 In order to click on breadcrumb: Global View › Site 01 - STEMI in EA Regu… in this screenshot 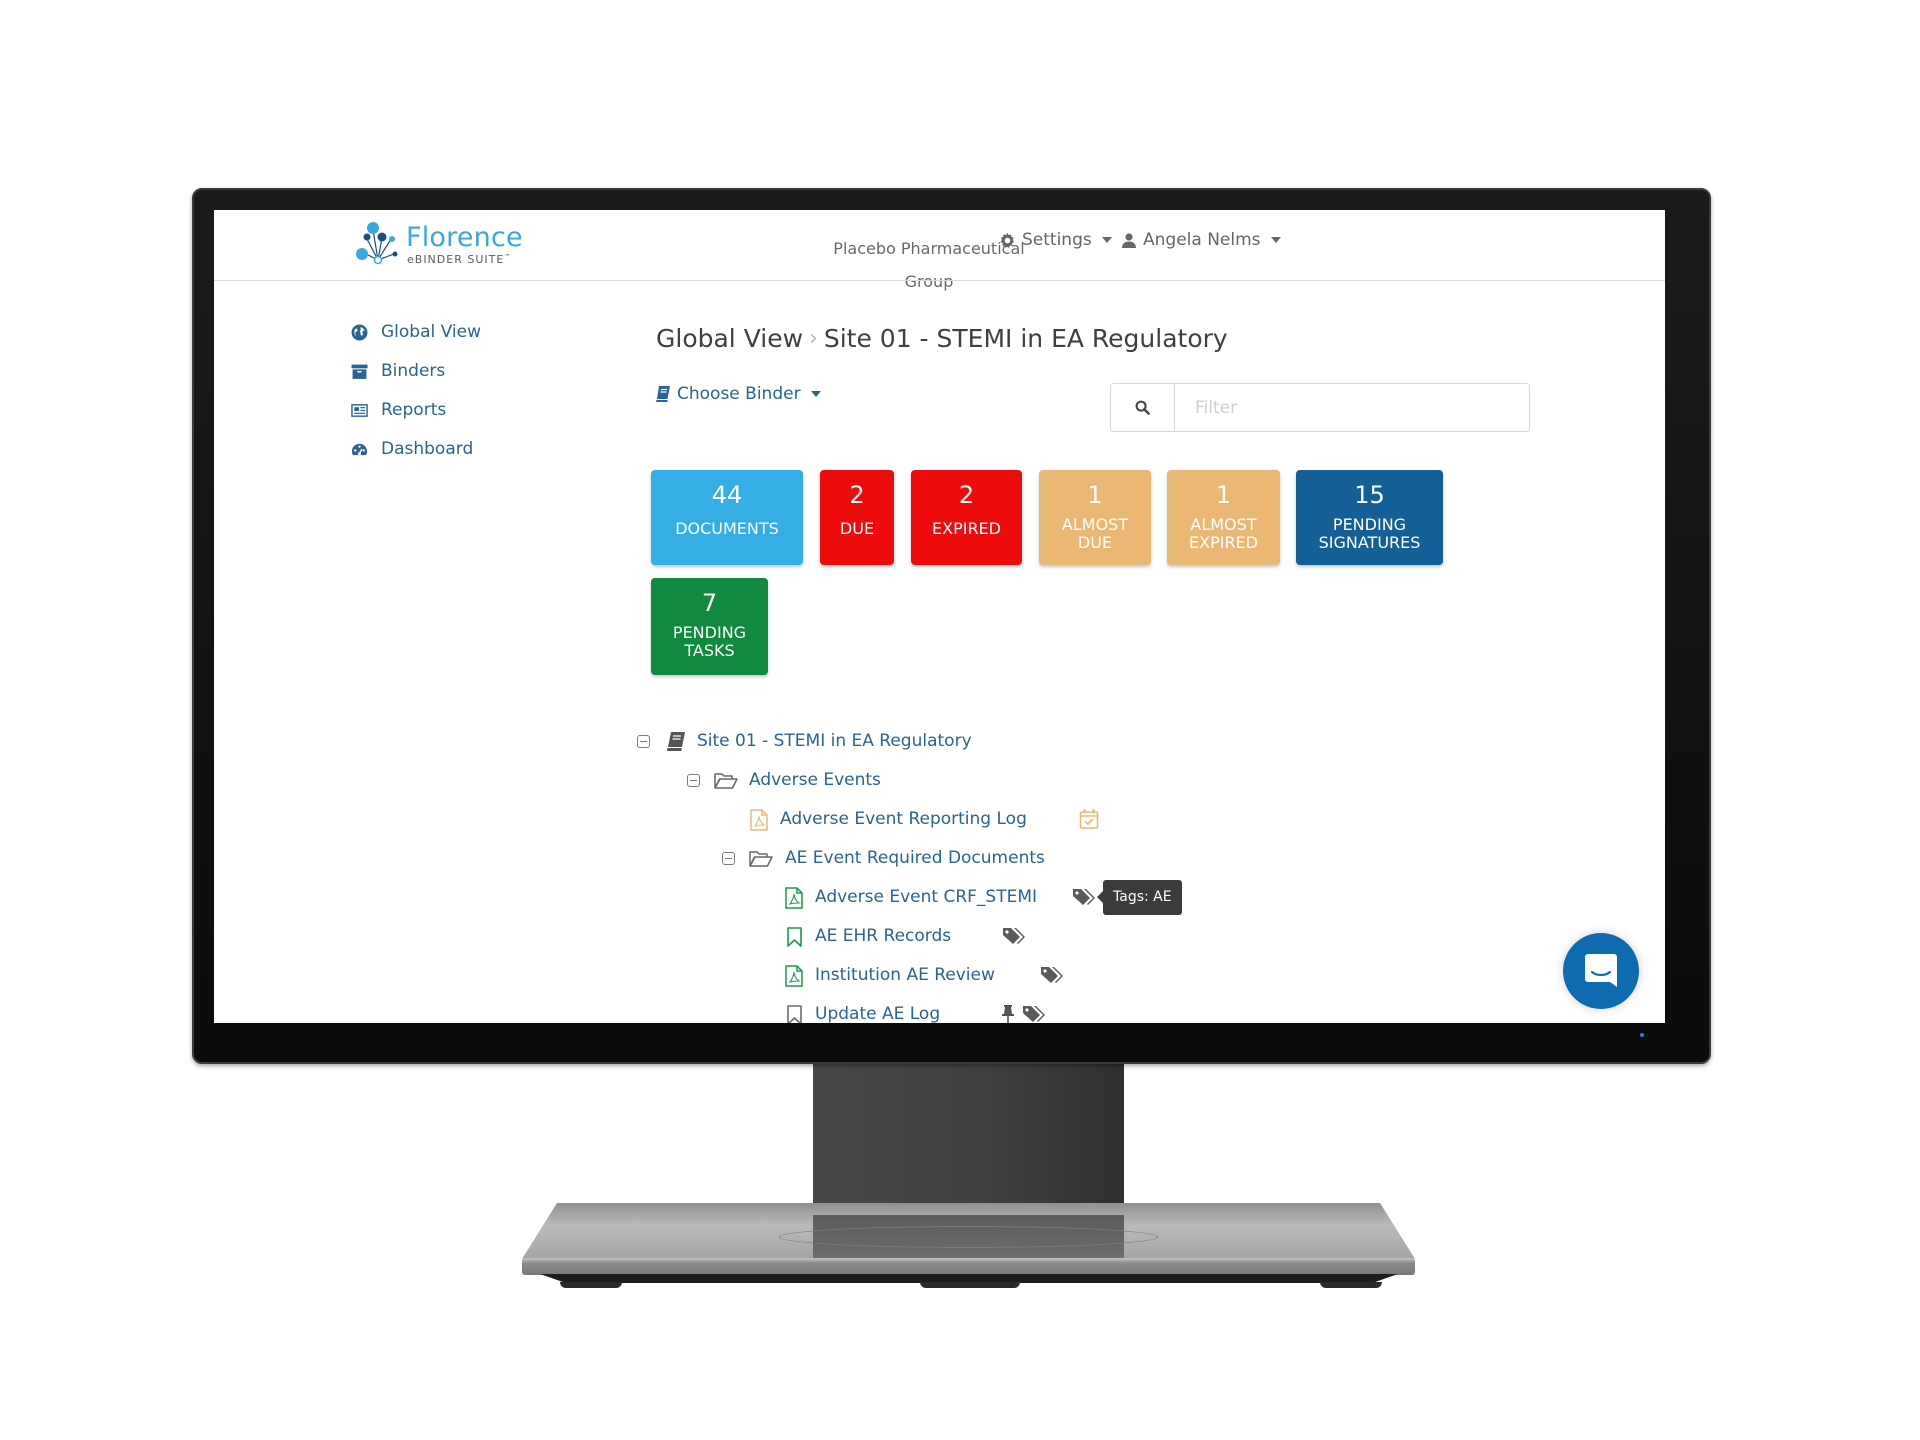, I will do `click(942, 338)`.